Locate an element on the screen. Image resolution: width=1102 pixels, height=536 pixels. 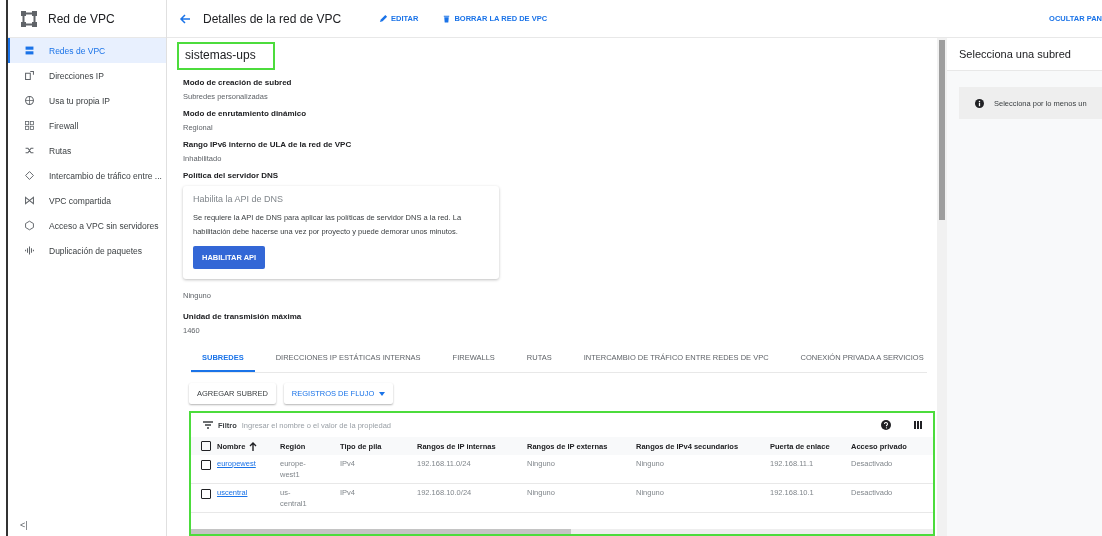
network-name: sistemas-ups is located at coordinates (226, 56).